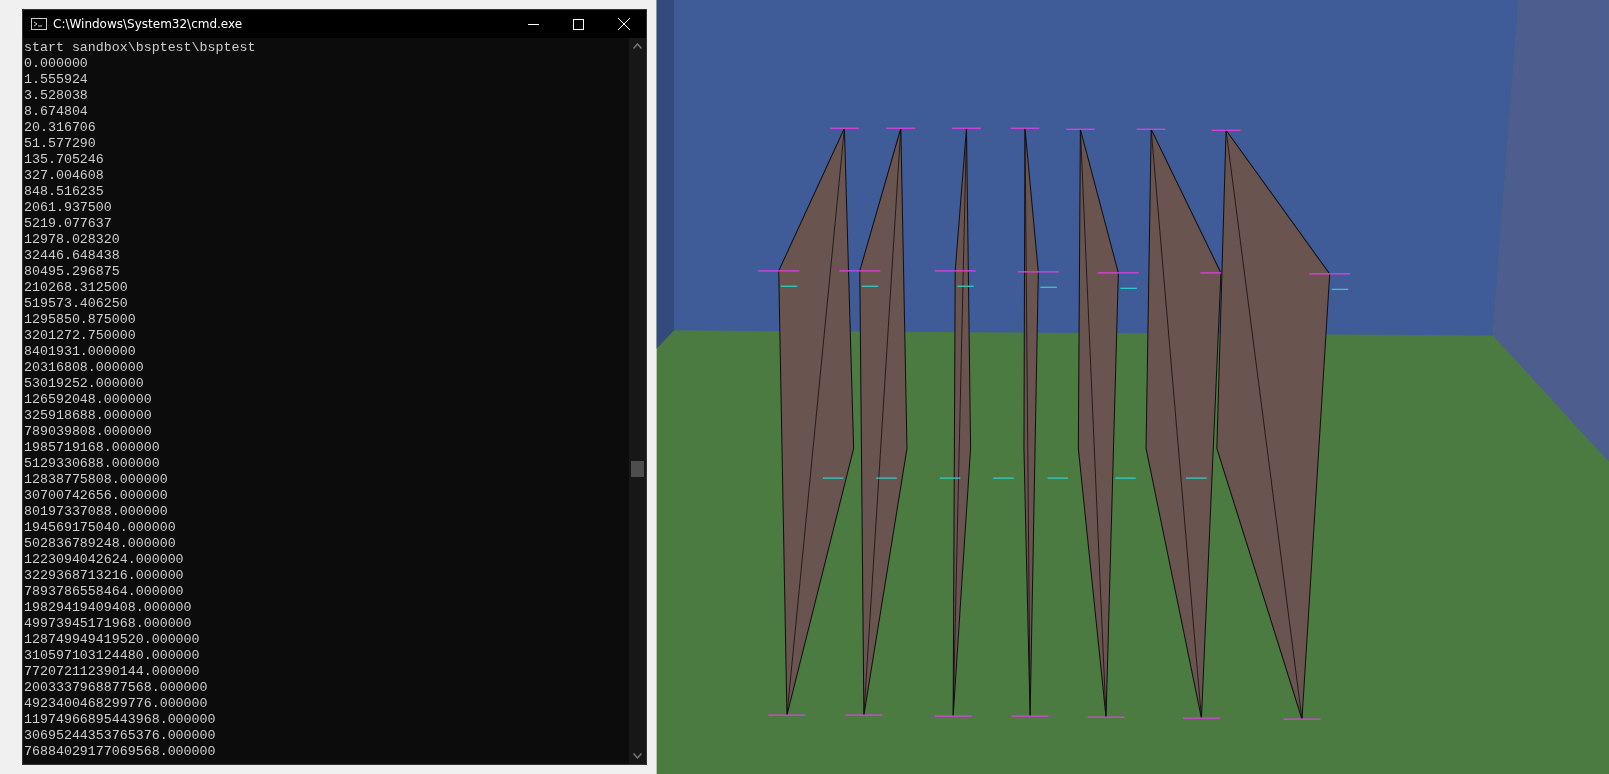 The image size is (1609, 774). I want to click on console-line: 1.555924, so click(56, 80).